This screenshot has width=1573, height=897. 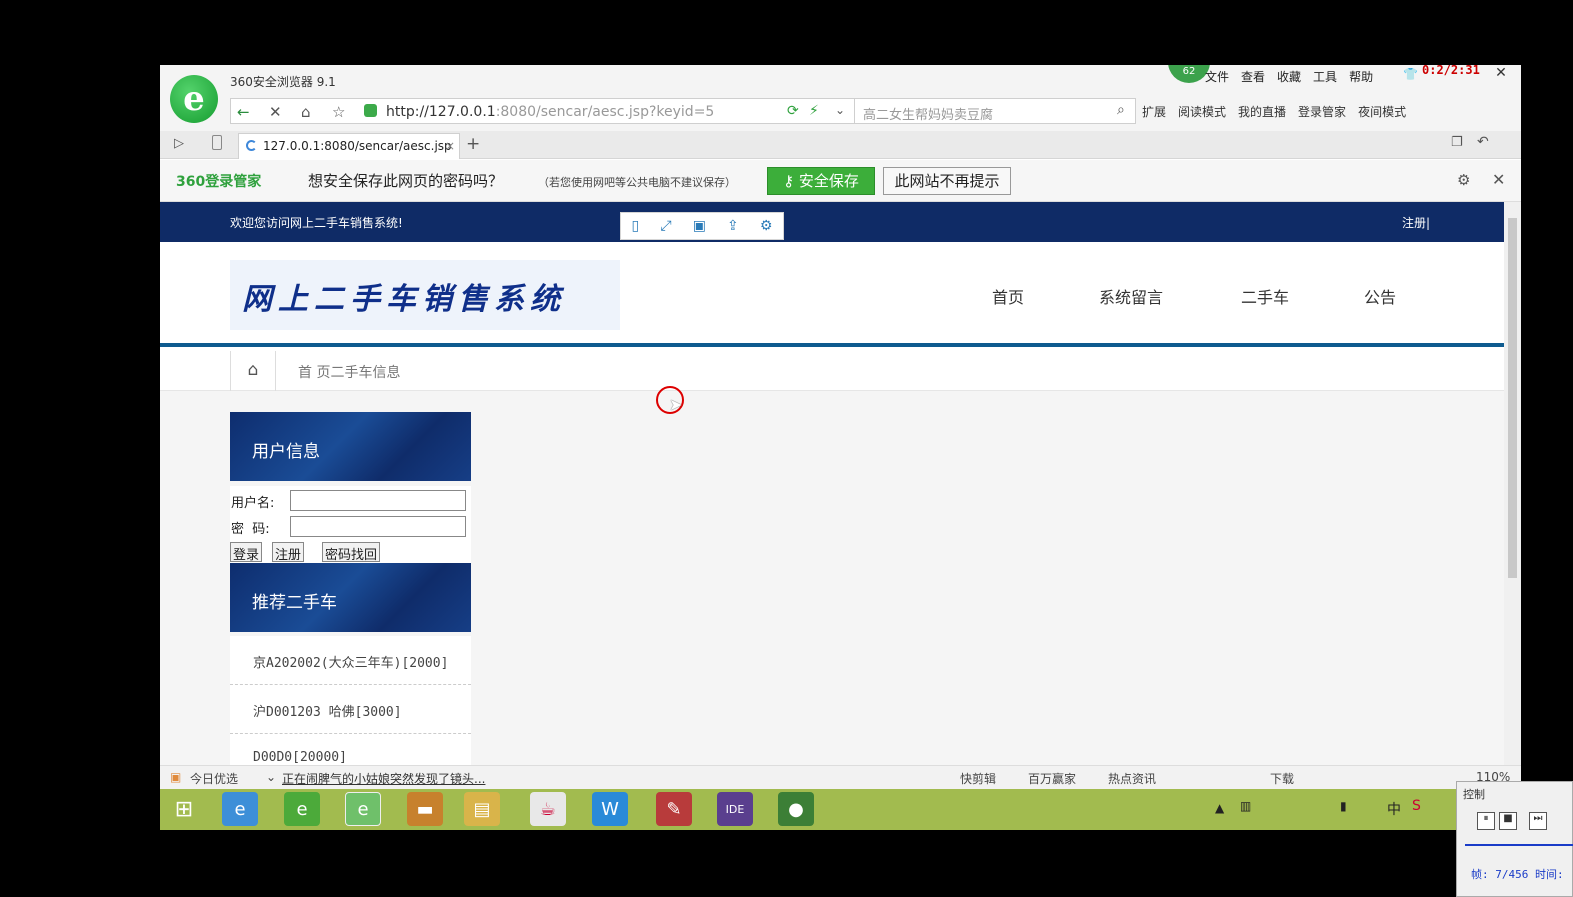 I want to click on download-button: 下载, so click(x=1282, y=778).